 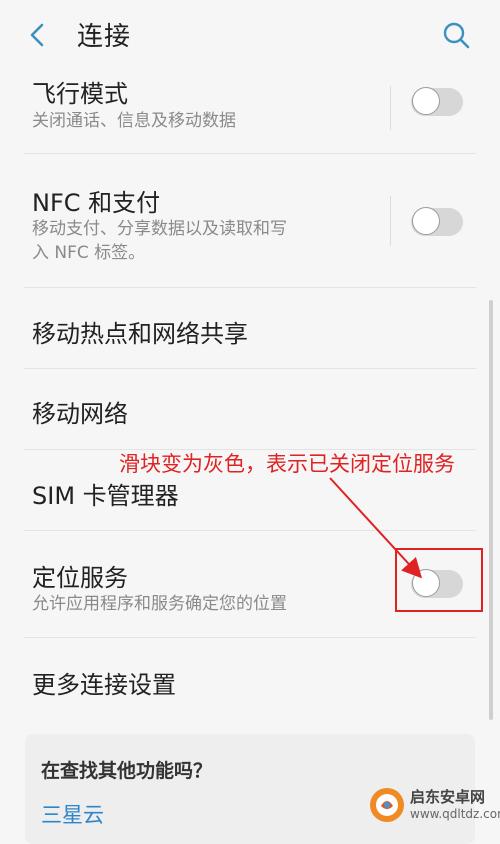 What do you see at coordinates (250, 112) in the screenshot?
I see `settings-item-airplane-mode: 飞行模式 关闭通话、信息及移动数据` at bounding box center [250, 112].